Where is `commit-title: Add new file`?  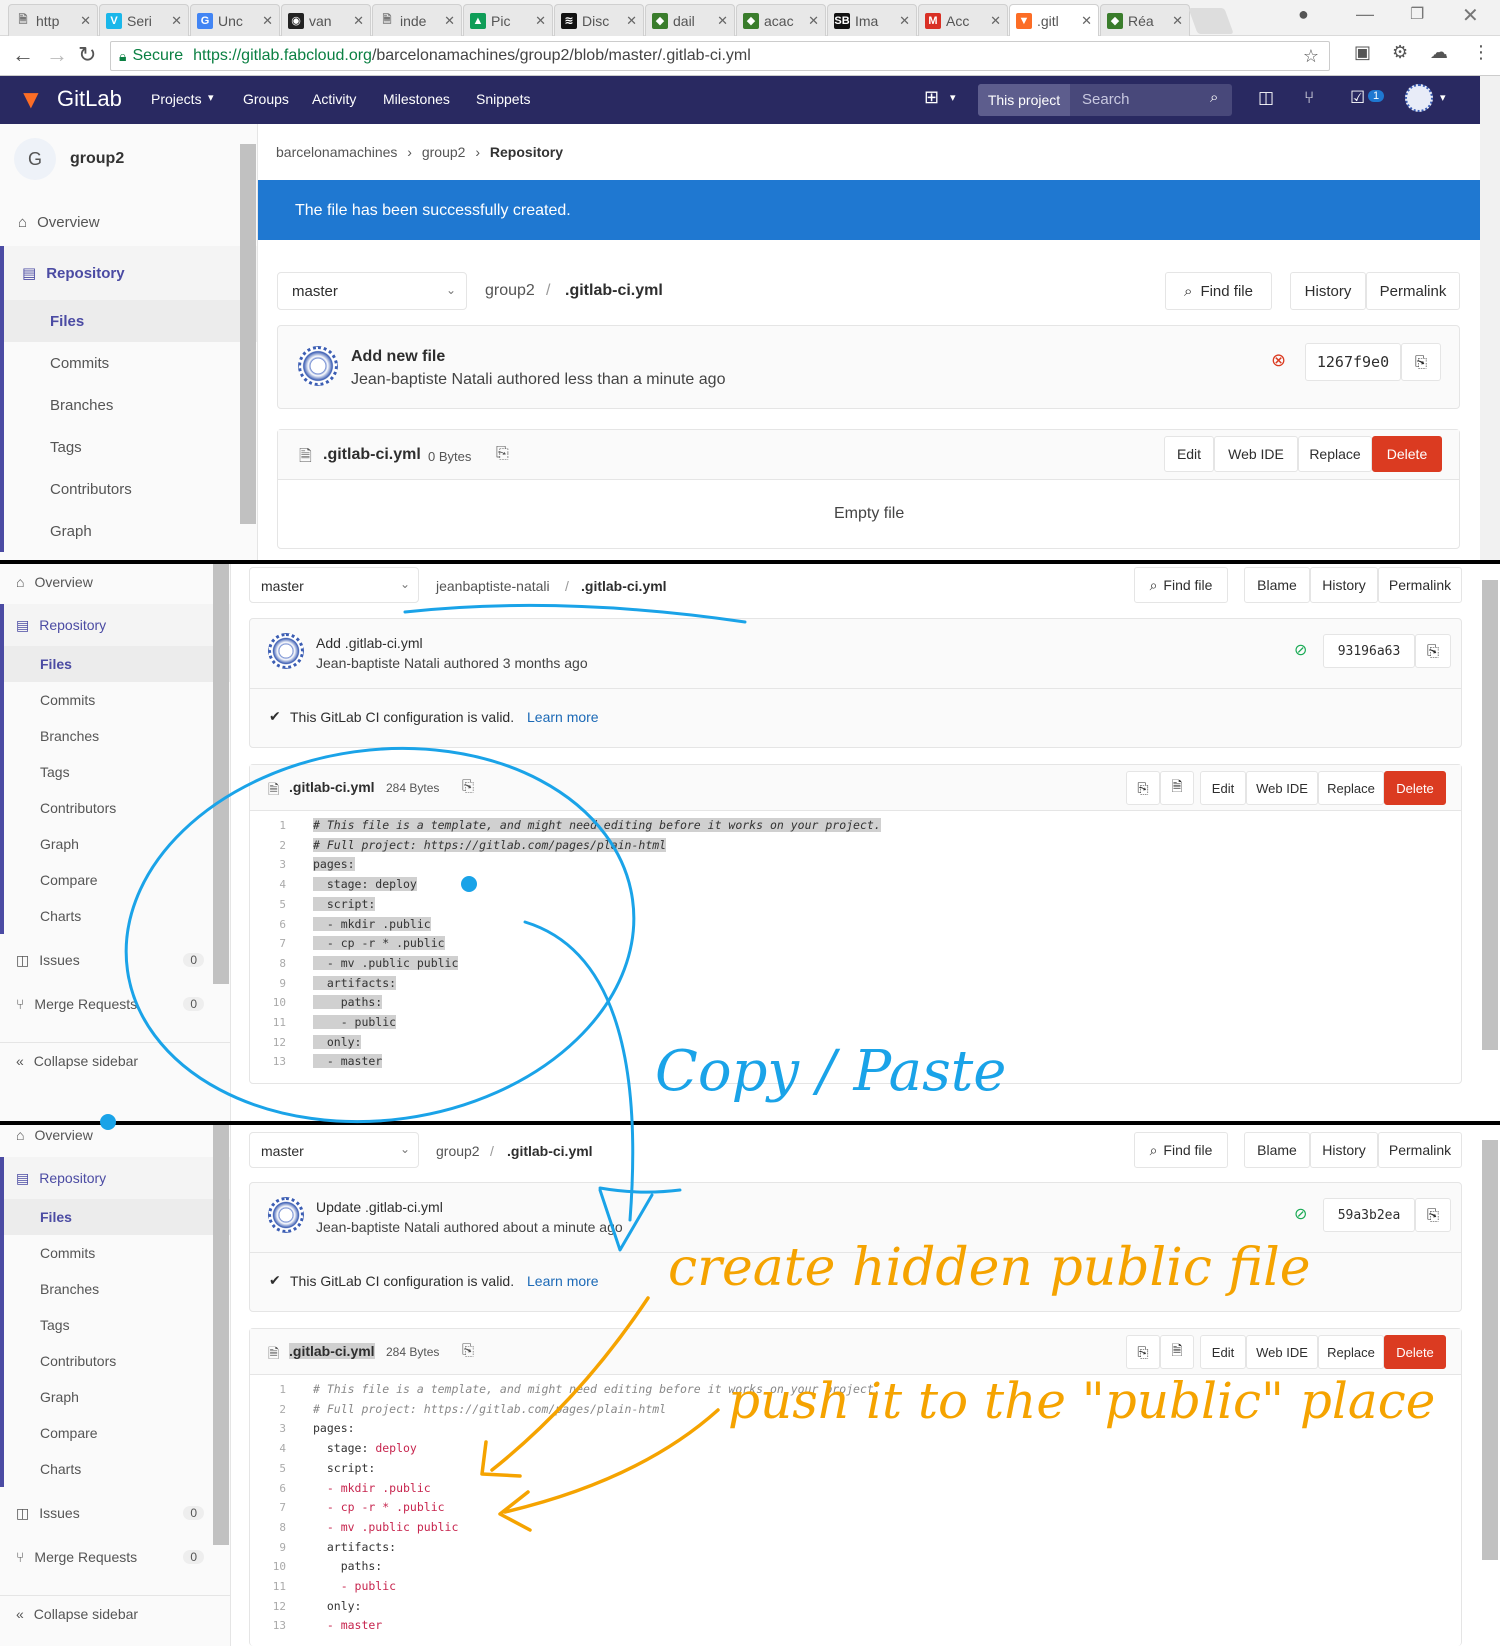 commit-title: Add new file is located at coordinates (398, 357).